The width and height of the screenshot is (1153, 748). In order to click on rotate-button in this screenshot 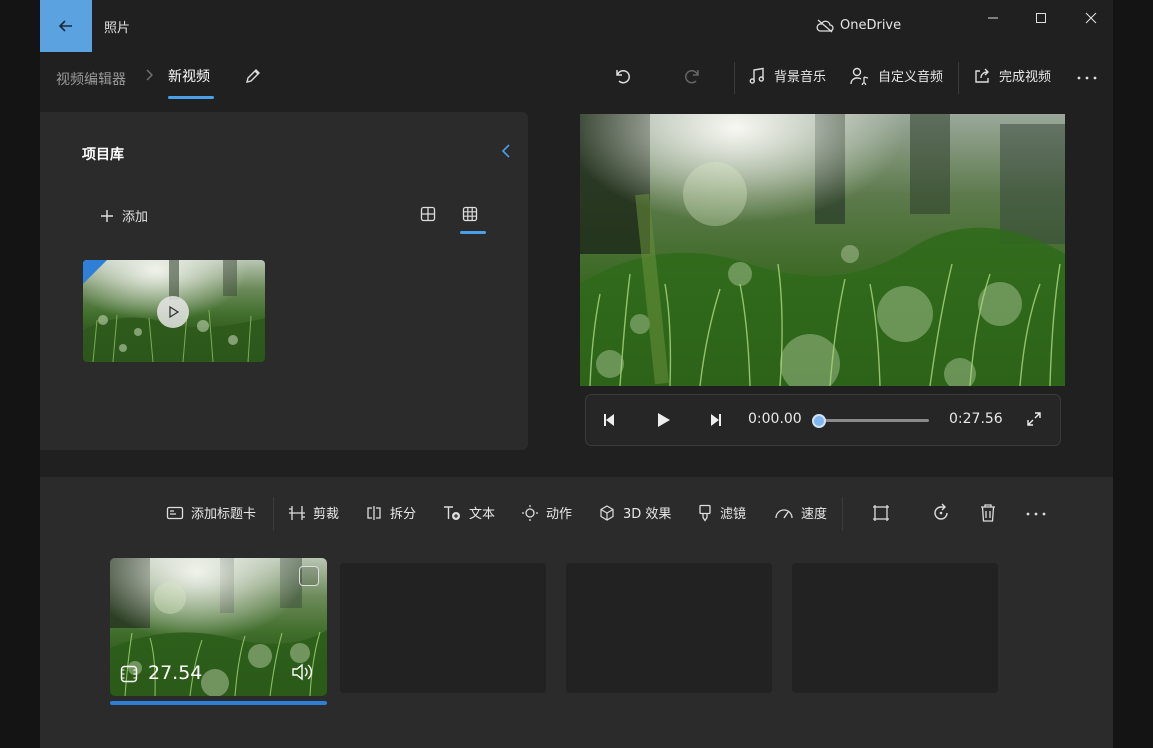, I will do `click(941, 513)`.